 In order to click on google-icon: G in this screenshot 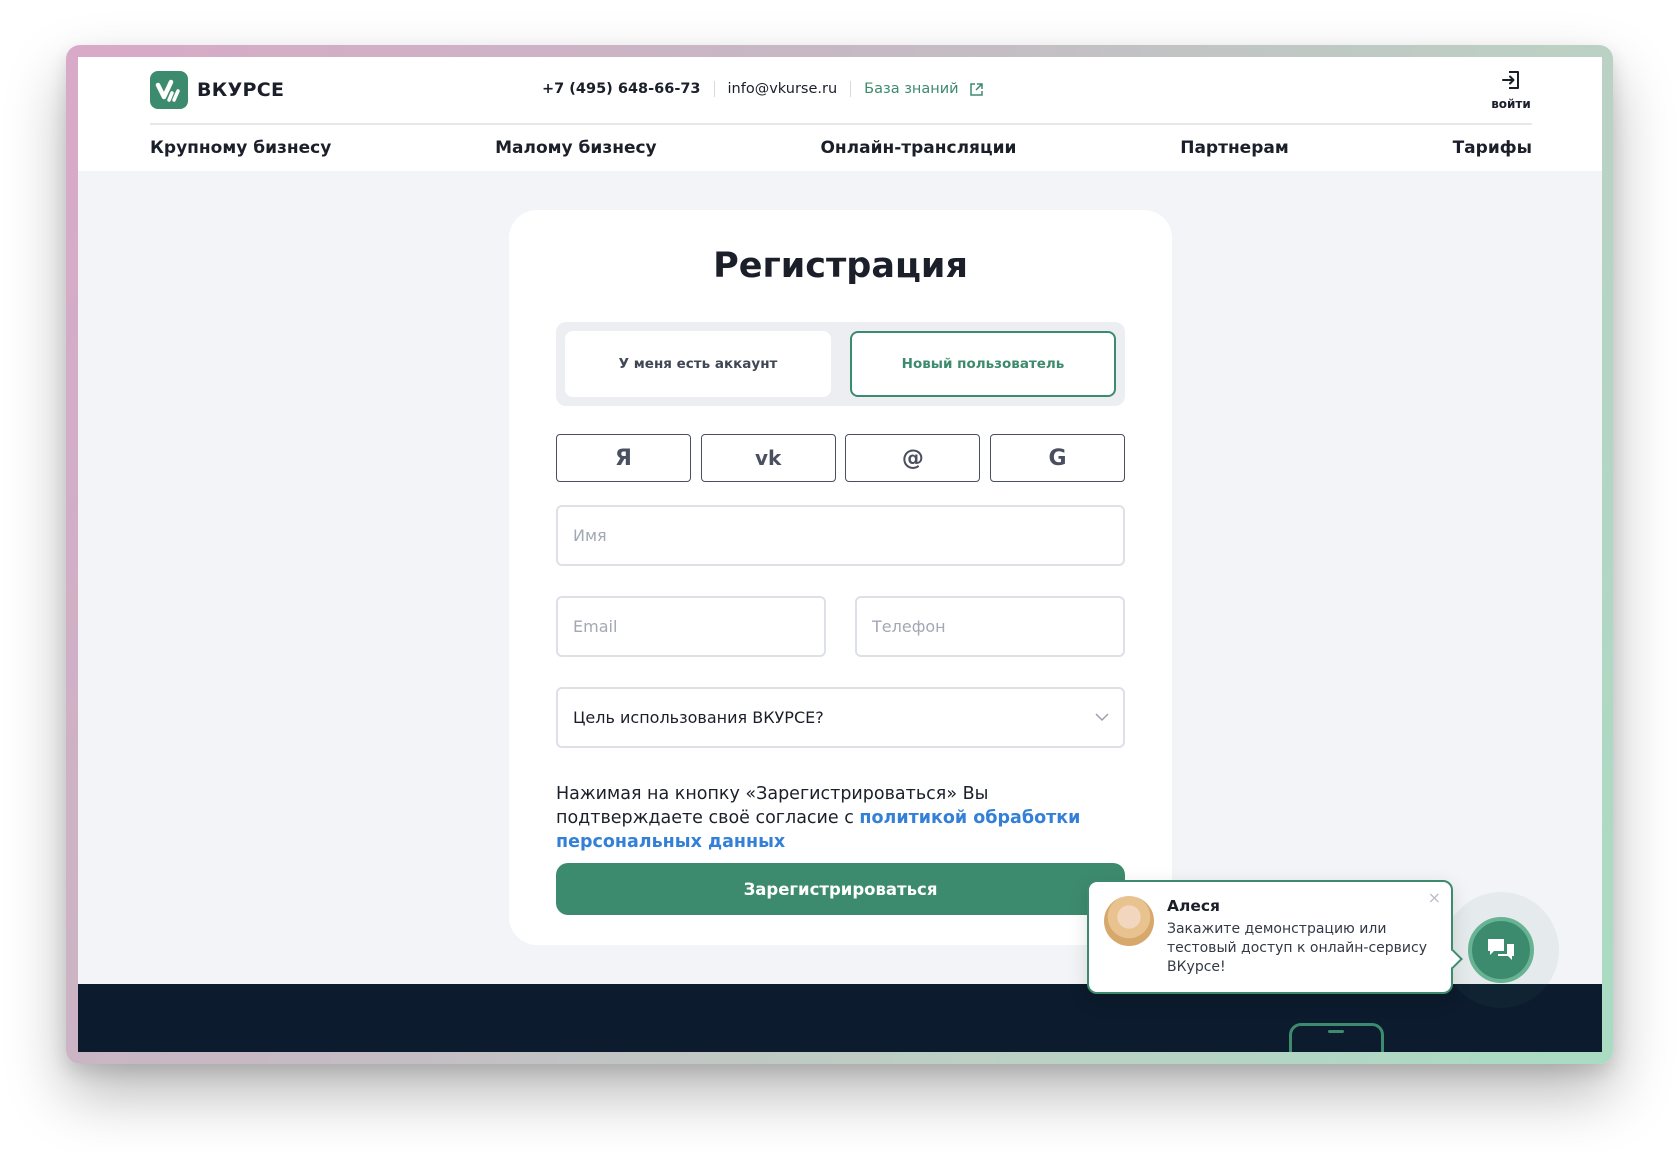, I will do `click(1057, 458)`.